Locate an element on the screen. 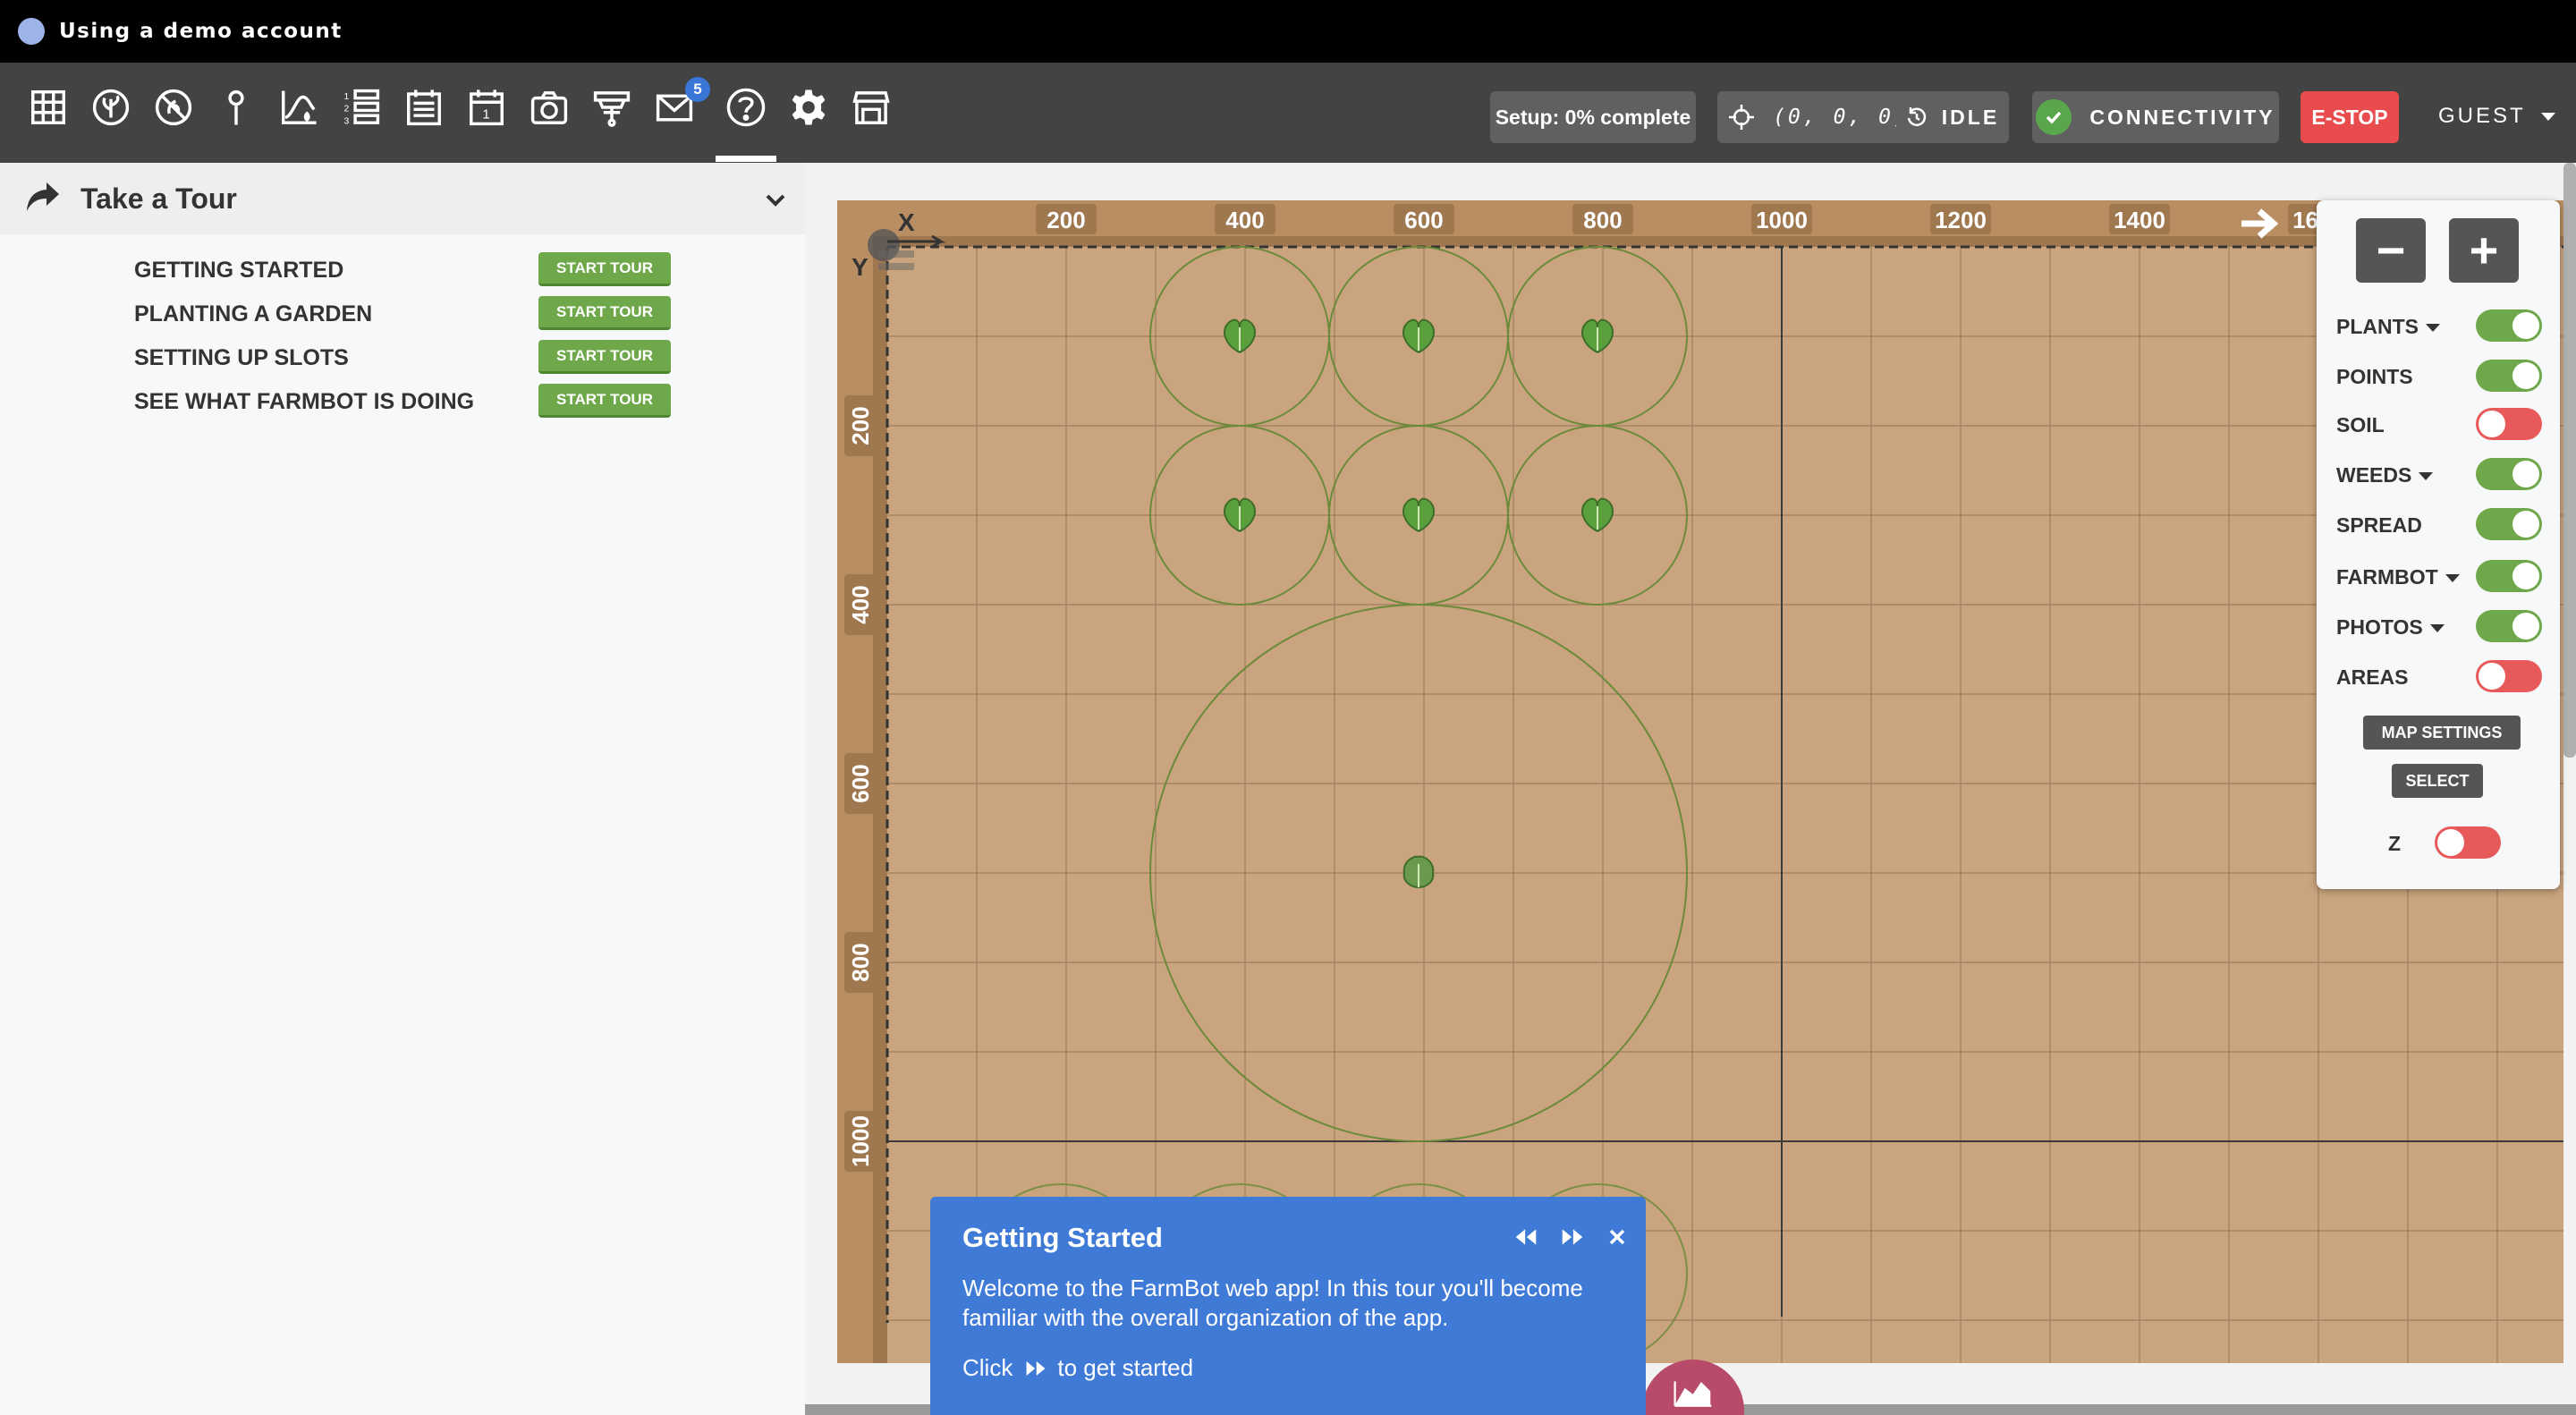 This screenshot has width=2576, height=1415. broccoli-plant-icon is located at coordinates (1418, 872).